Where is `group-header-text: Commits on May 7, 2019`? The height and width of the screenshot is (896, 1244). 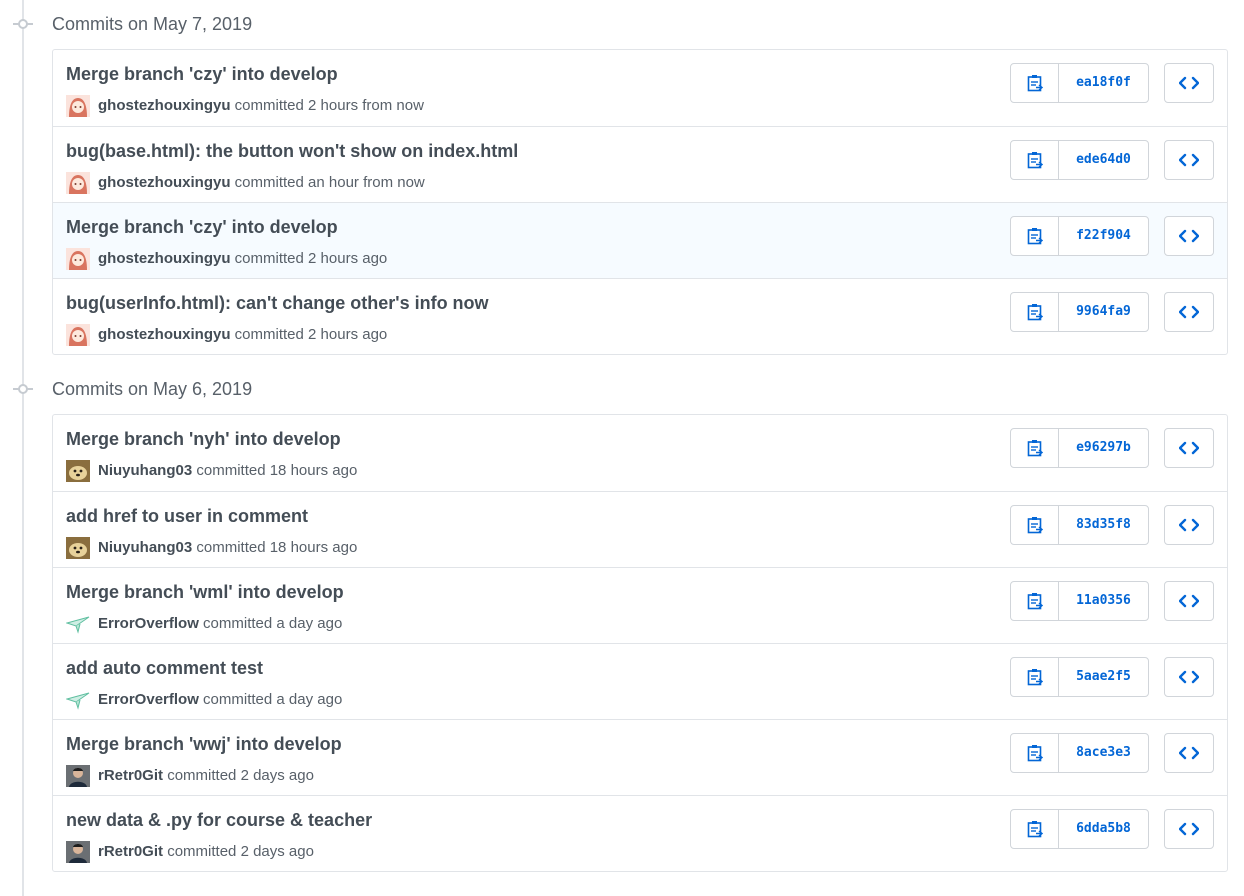 group-header-text: Commits on May 7, 2019 is located at coordinates (152, 24).